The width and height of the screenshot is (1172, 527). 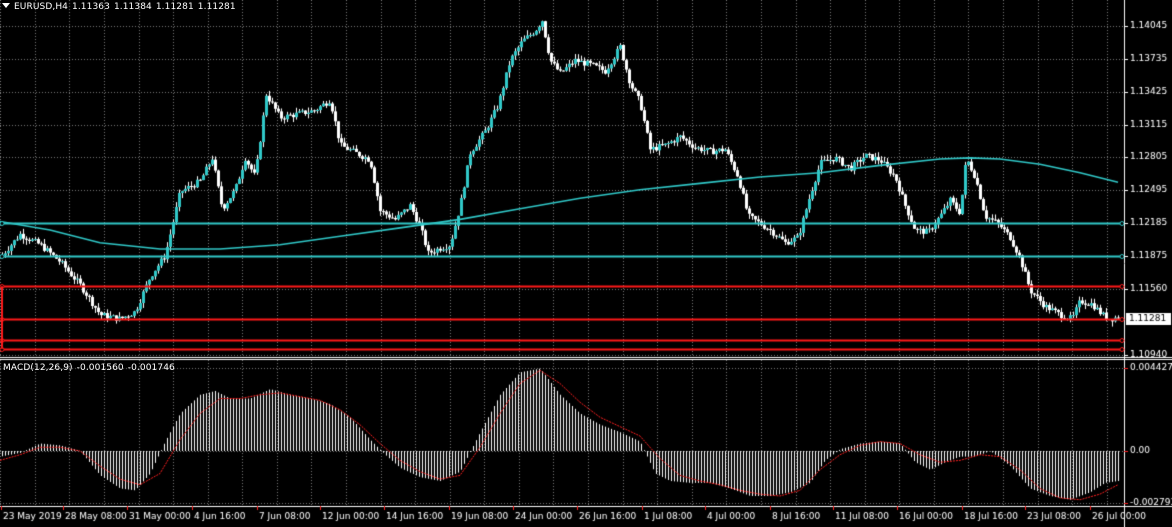 What do you see at coordinates (91, 7) in the screenshot?
I see `open-price: 1.11363` at bounding box center [91, 7].